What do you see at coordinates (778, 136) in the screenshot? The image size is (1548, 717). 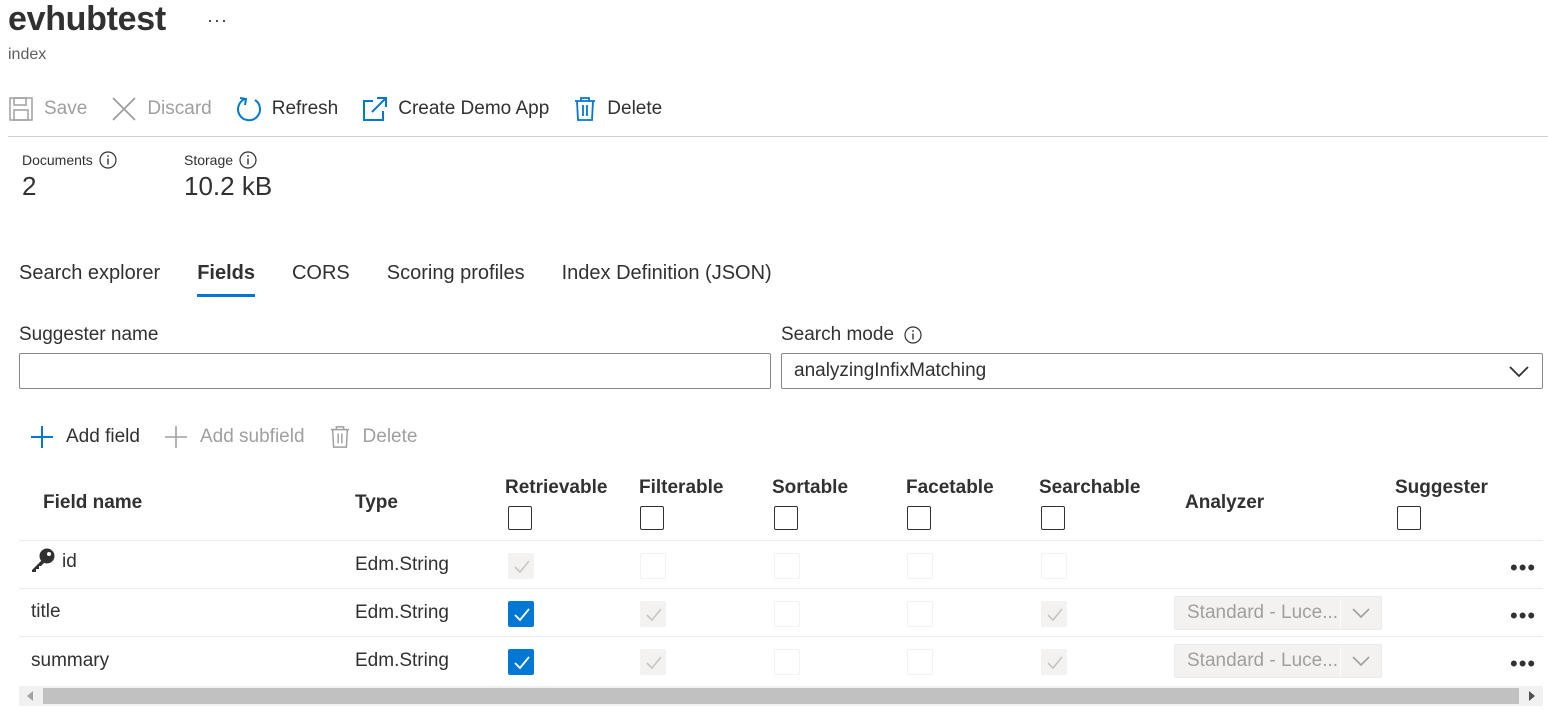 I see `toolbar-divider` at bounding box center [778, 136].